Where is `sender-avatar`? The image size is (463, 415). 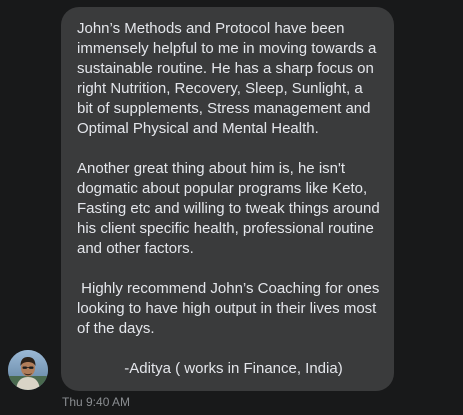 sender-avatar is located at coordinates (28, 370).